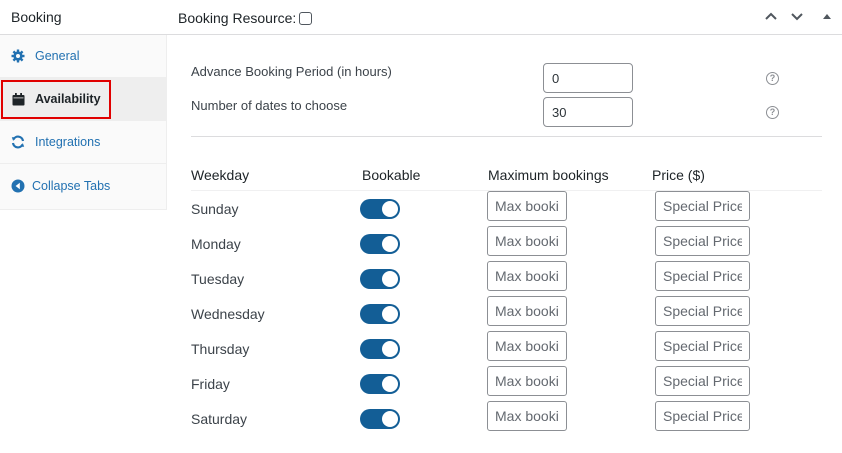  Describe the element at coordinates (18, 99) in the screenshot. I see `calendar-icon` at that location.